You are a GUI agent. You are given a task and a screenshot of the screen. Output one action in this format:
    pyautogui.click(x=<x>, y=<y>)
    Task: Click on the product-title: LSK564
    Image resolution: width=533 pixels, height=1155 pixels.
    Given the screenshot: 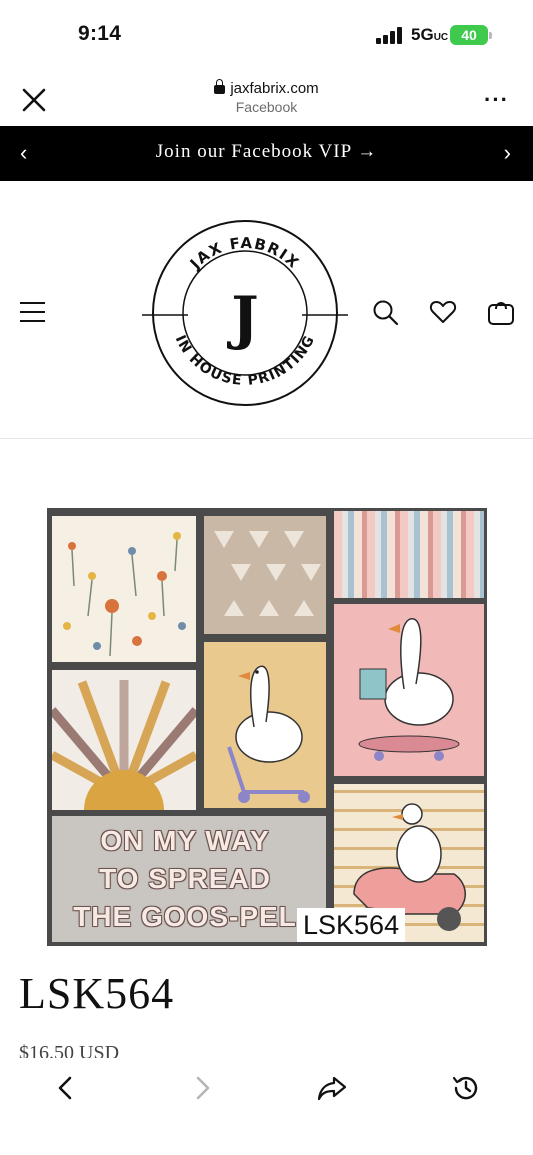 What is the action you would take?
    pyautogui.click(x=97, y=993)
    